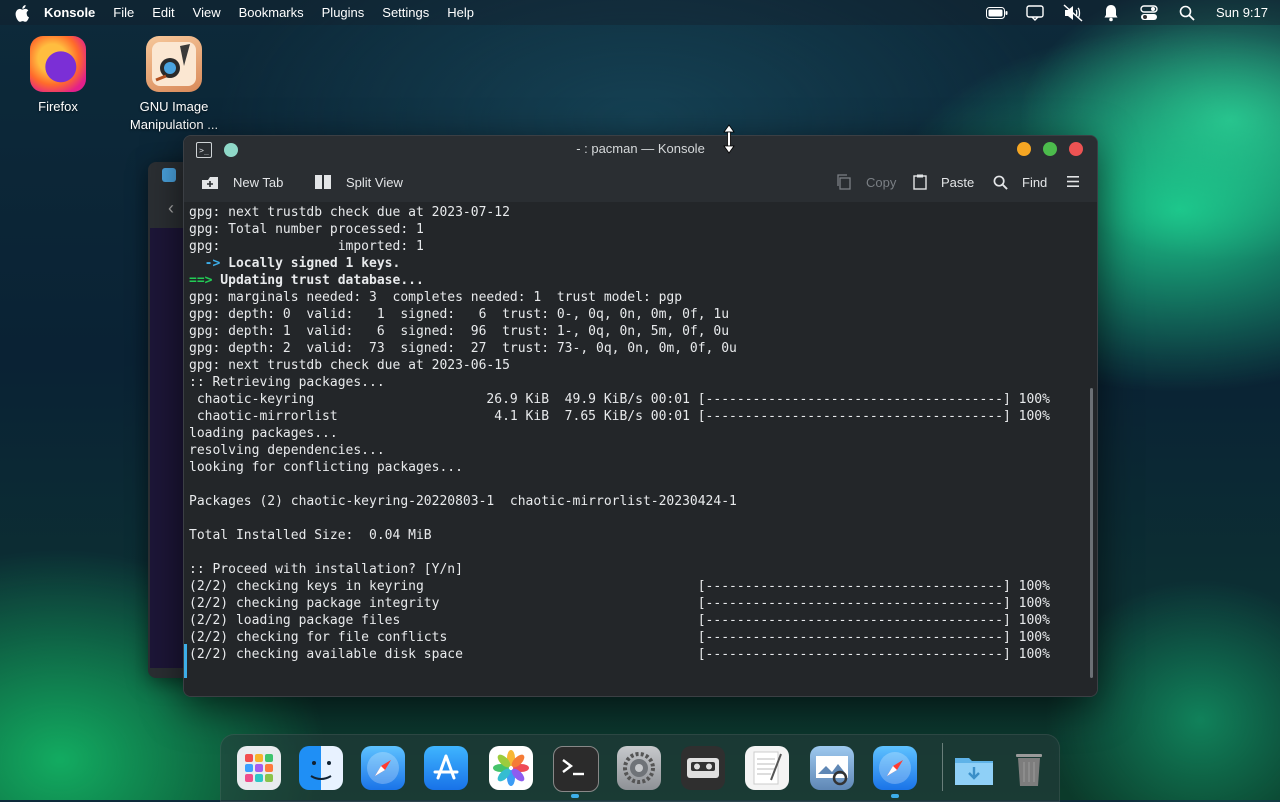 The image size is (1280, 802). I want to click on split-view-label: Split View, so click(374, 182).